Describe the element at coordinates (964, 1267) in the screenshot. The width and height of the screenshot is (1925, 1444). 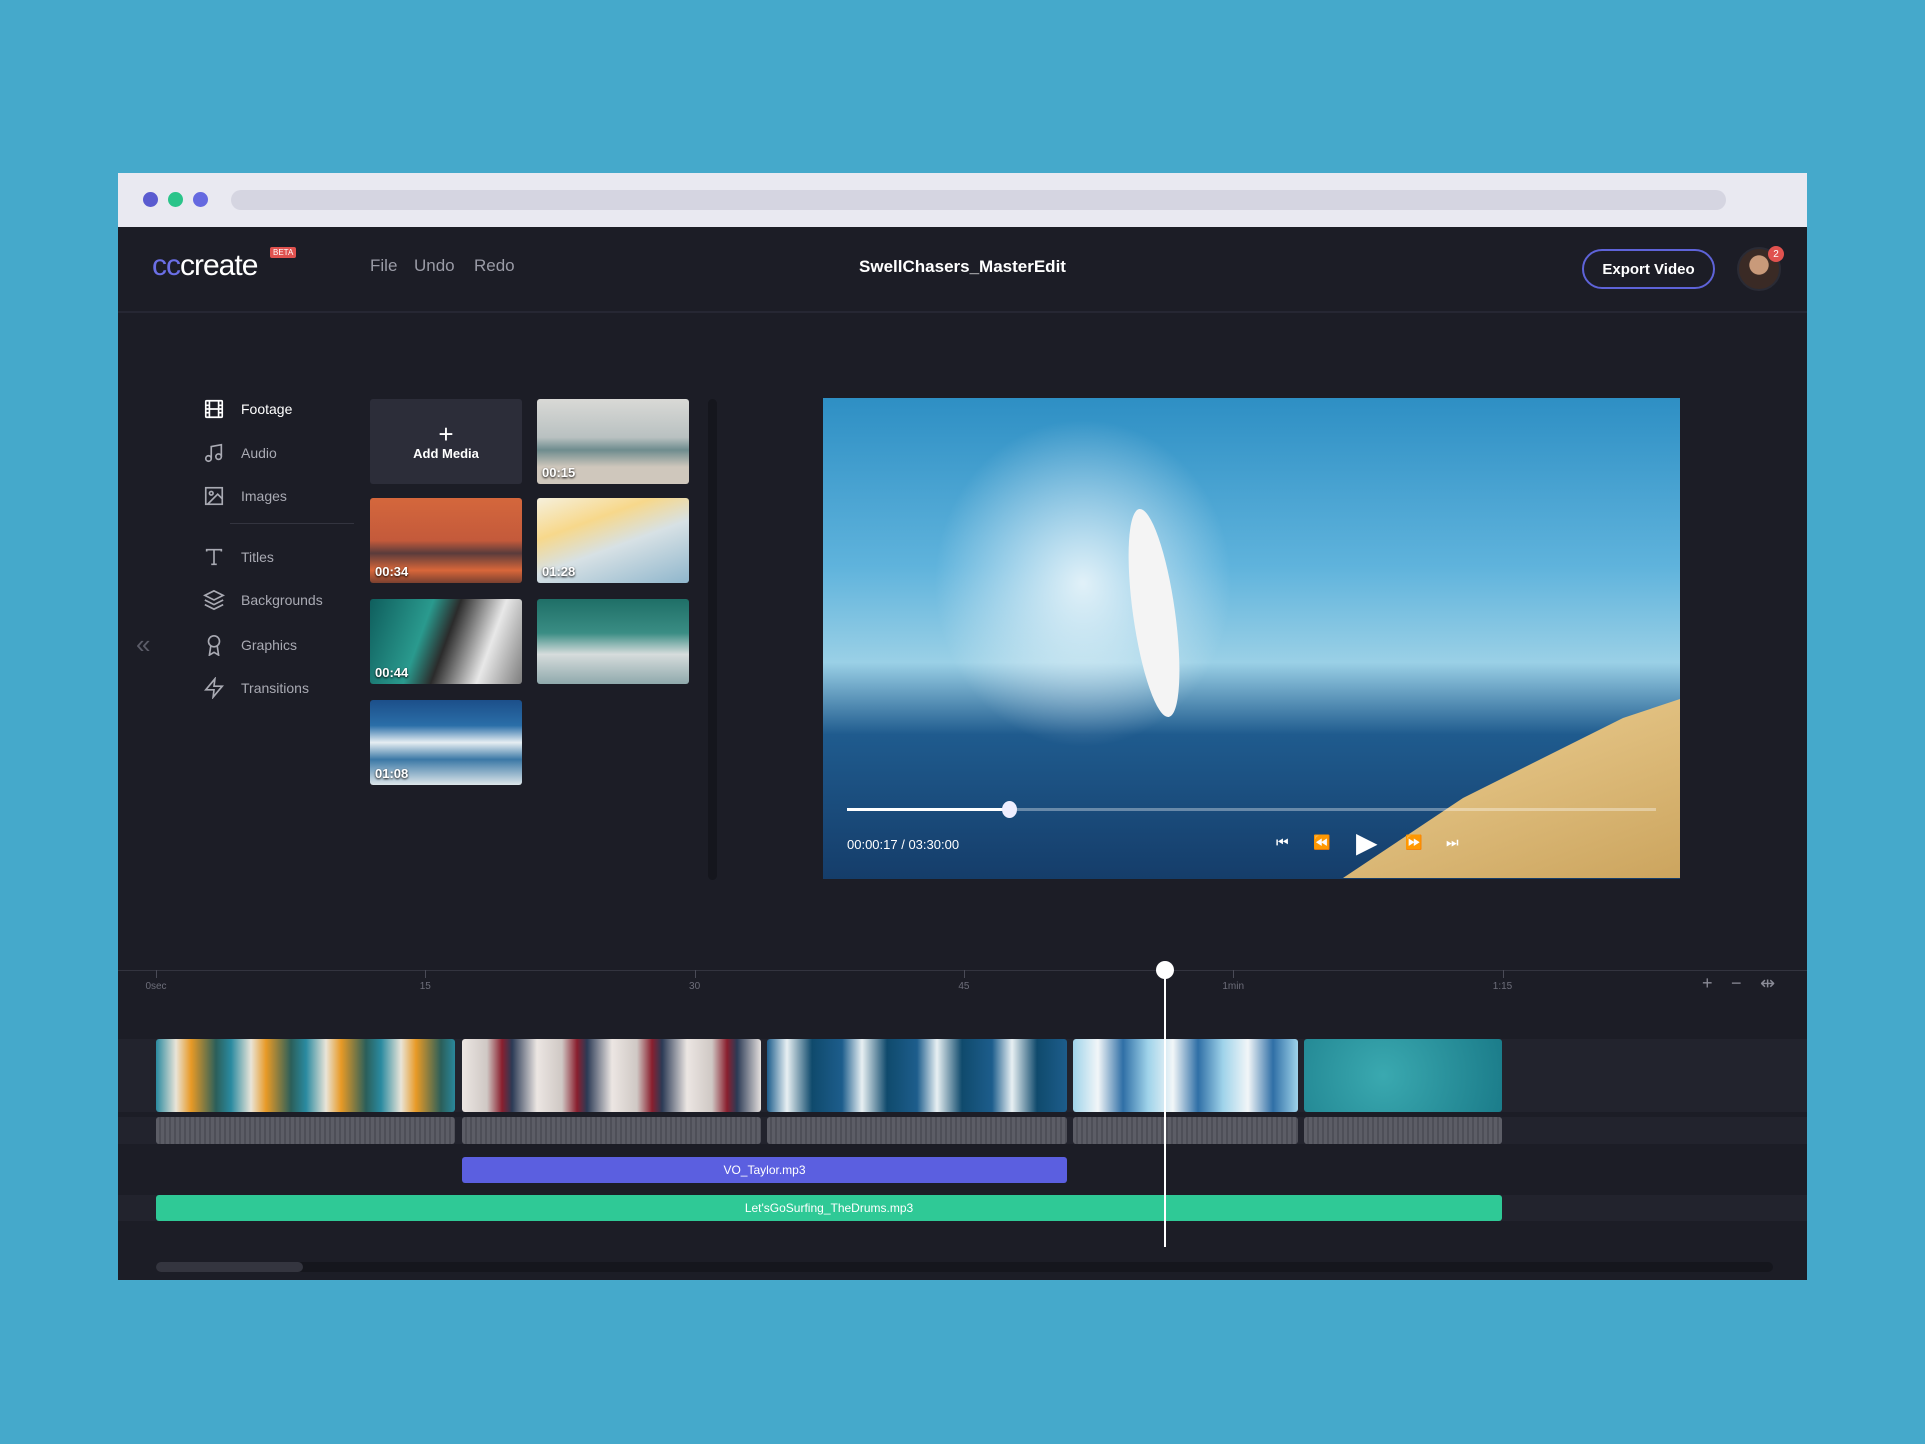
I see `timeline-scrollbar` at that location.